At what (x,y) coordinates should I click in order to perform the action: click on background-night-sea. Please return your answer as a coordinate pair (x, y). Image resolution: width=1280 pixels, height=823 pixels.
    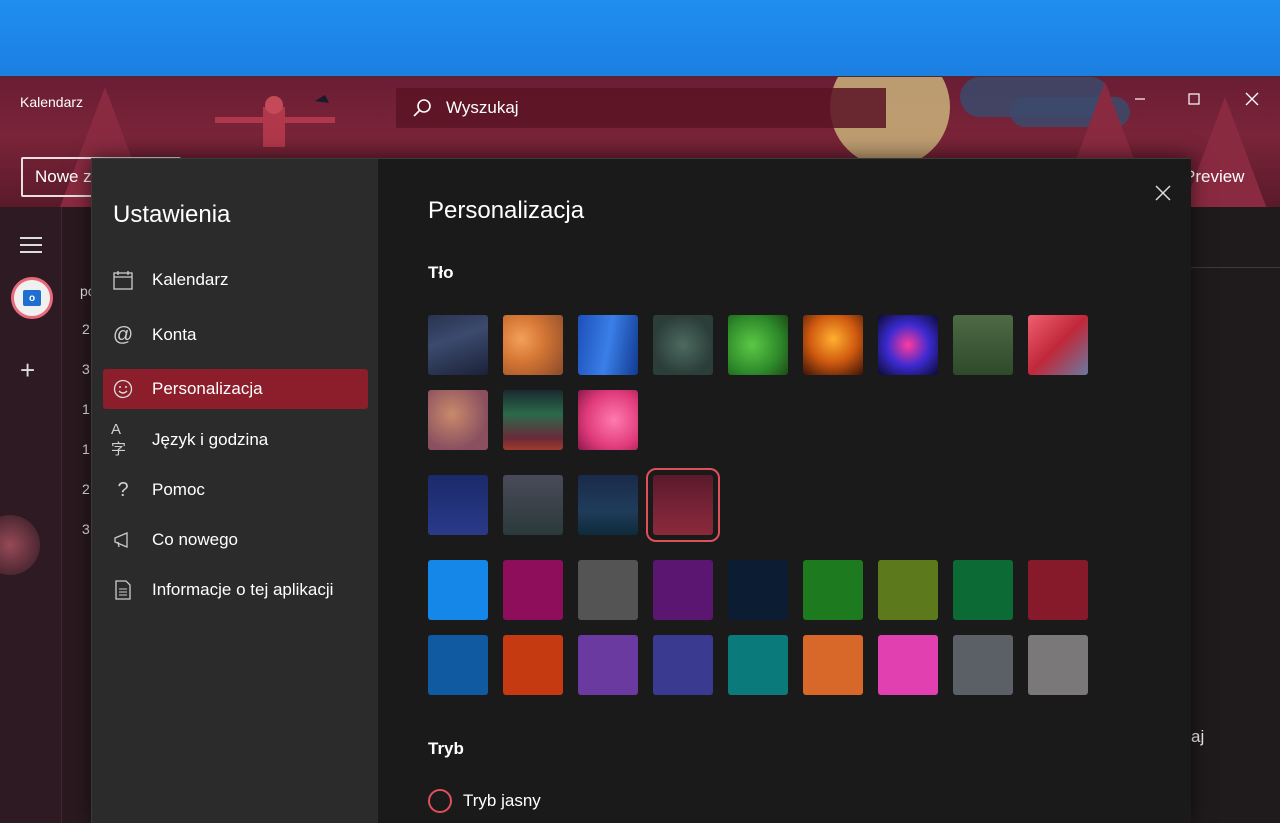
    Looking at the image, I should click on (608, 505).